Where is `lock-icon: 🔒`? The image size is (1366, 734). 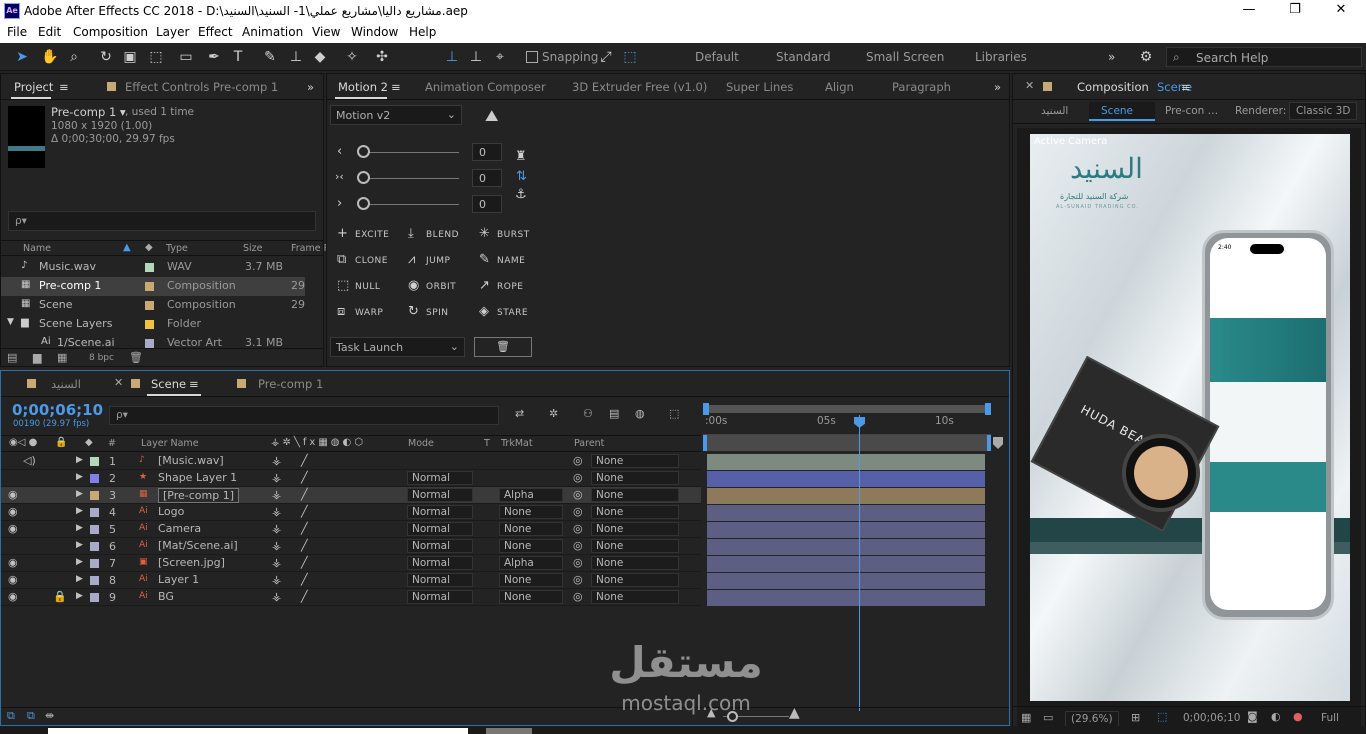 lock-icon: 🔒 is located at coordinates (60, 596).